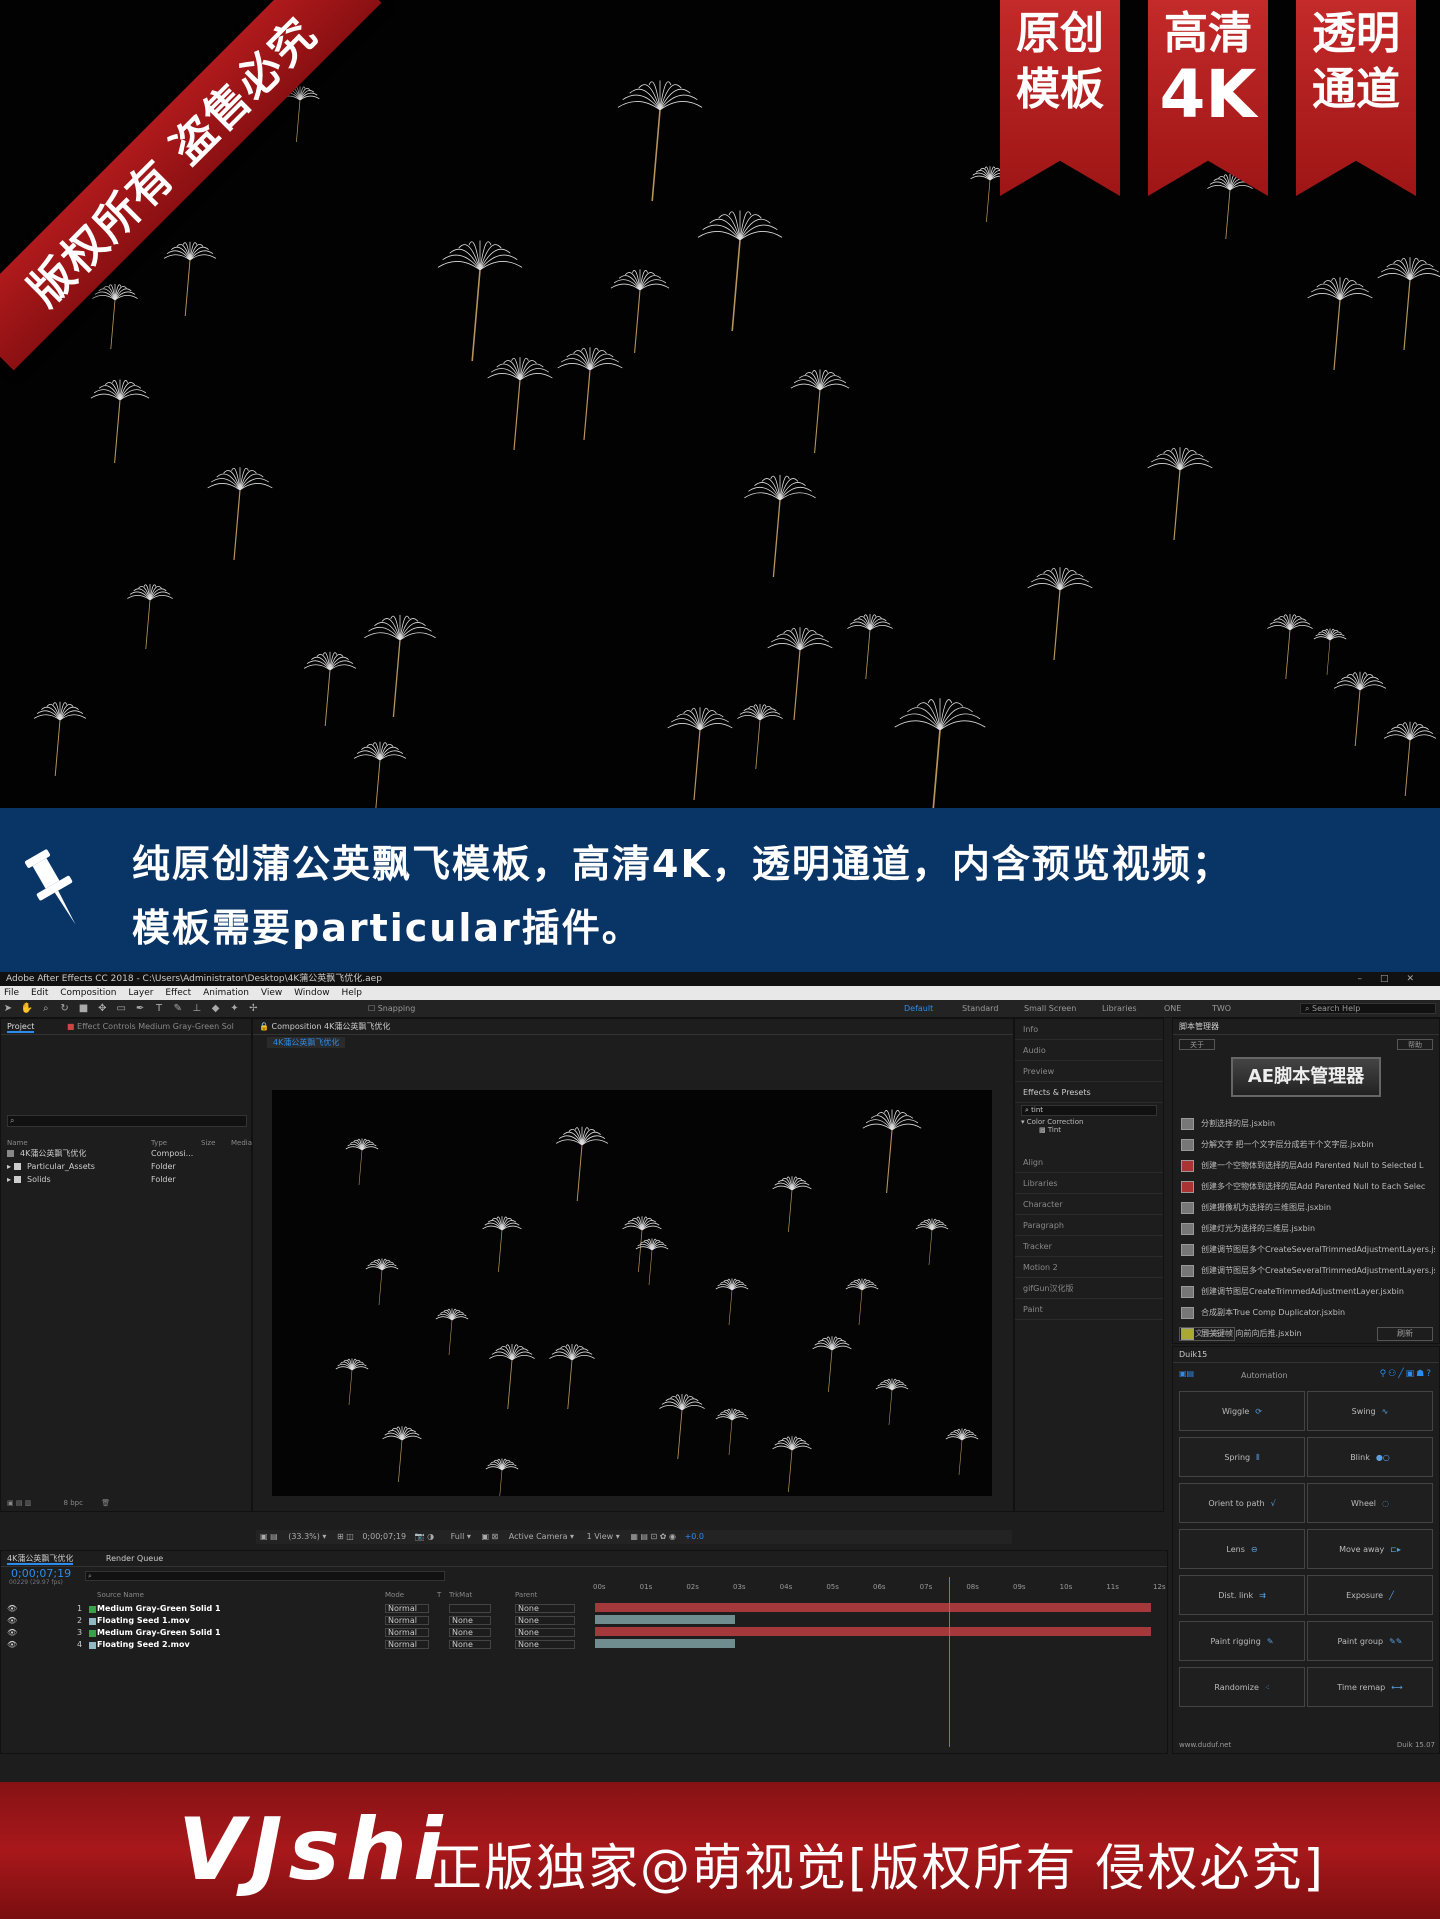  I want to click on roto-tool-icon: ✦, so click(235, 1009).